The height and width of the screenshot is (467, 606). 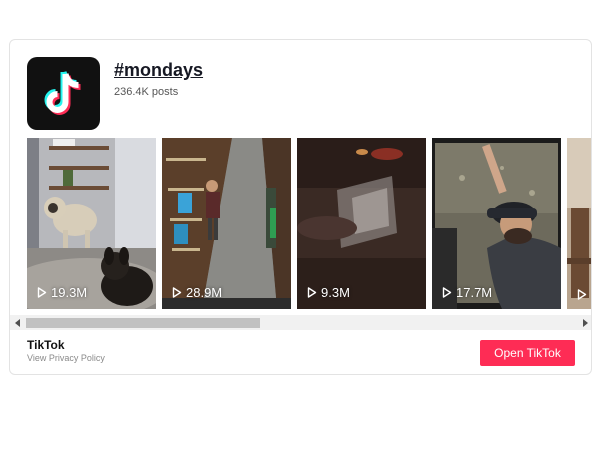 What do you see at coordinates (146, 92) in the screenshot?
I see `posts-count: 236.4K posts` at bounding box center [146, 92].